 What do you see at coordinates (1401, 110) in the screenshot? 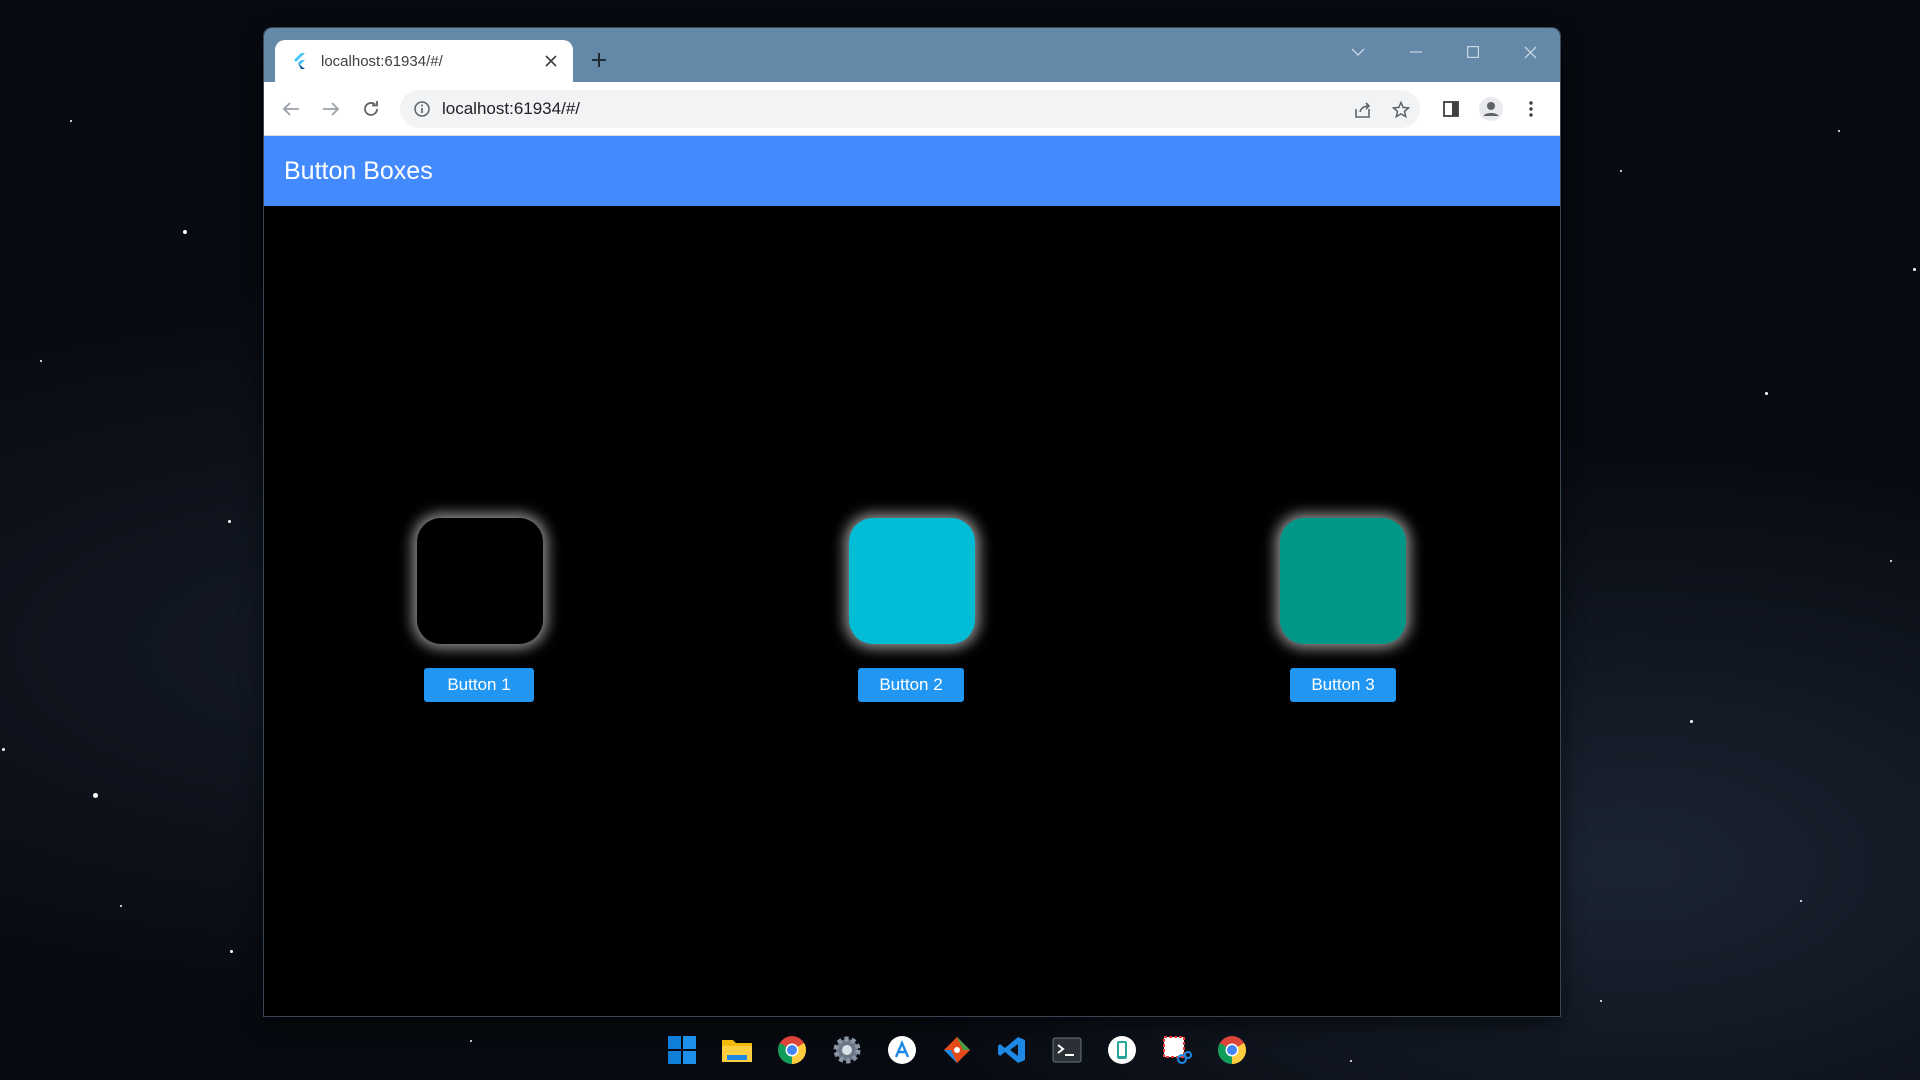
I see `bookmark-star-icon` at bounding box center [1401, 110].